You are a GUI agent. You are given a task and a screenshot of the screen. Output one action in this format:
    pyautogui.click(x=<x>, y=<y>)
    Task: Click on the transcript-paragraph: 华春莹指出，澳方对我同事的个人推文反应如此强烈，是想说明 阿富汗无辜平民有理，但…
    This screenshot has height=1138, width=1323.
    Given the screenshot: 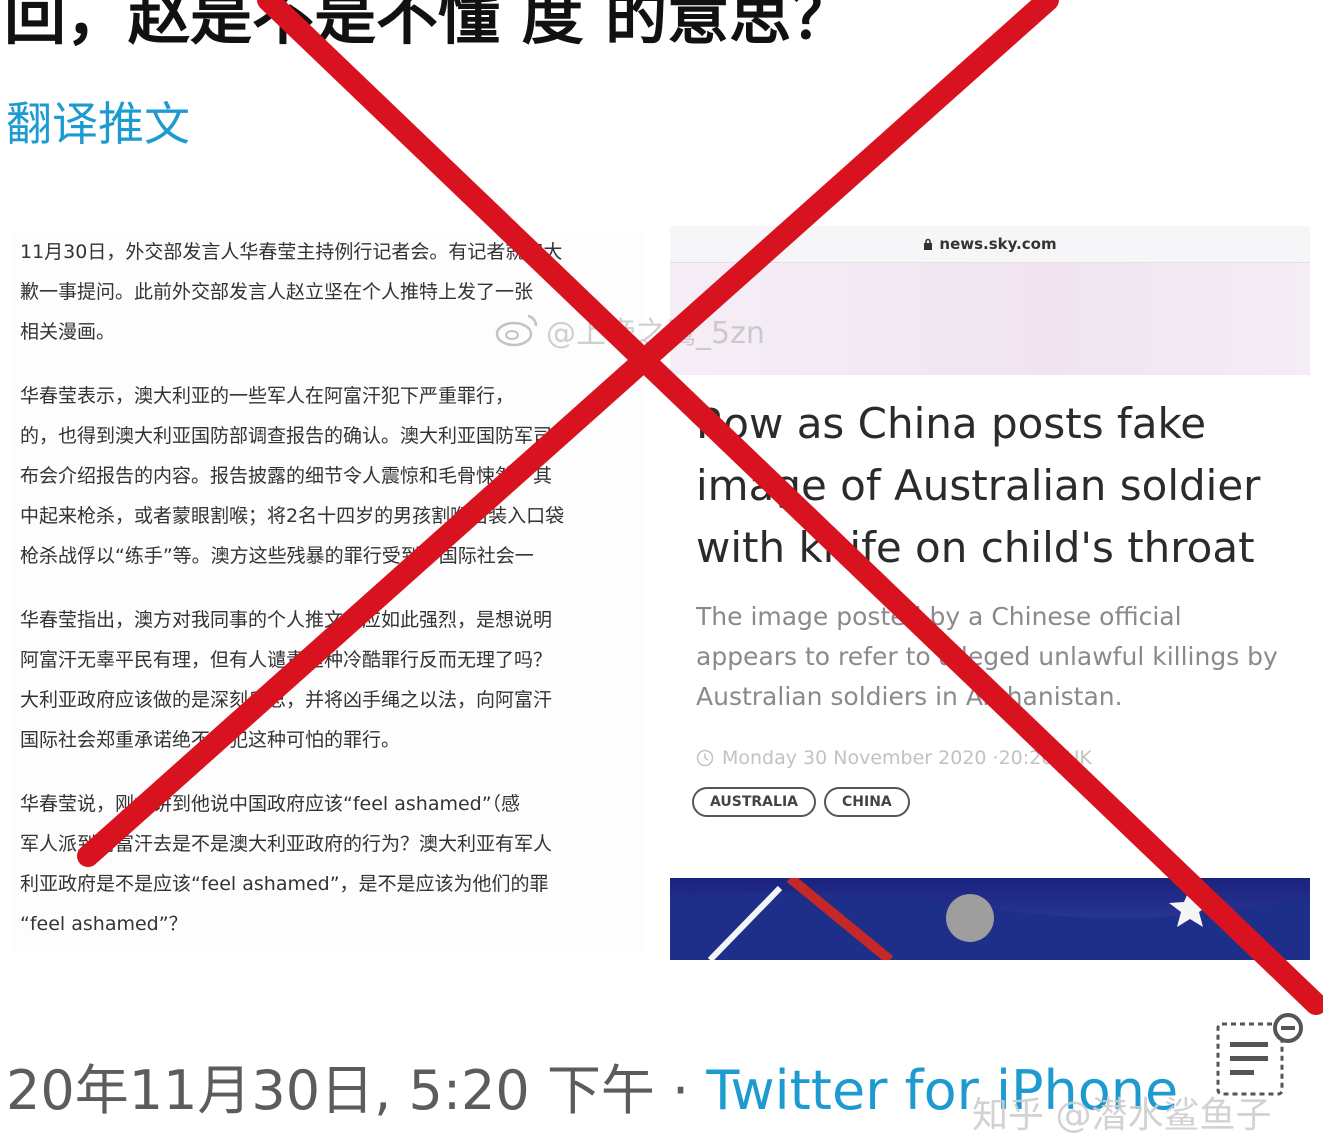 What is the action you would take?
    pyautogui.click(x=286, y=680)
    